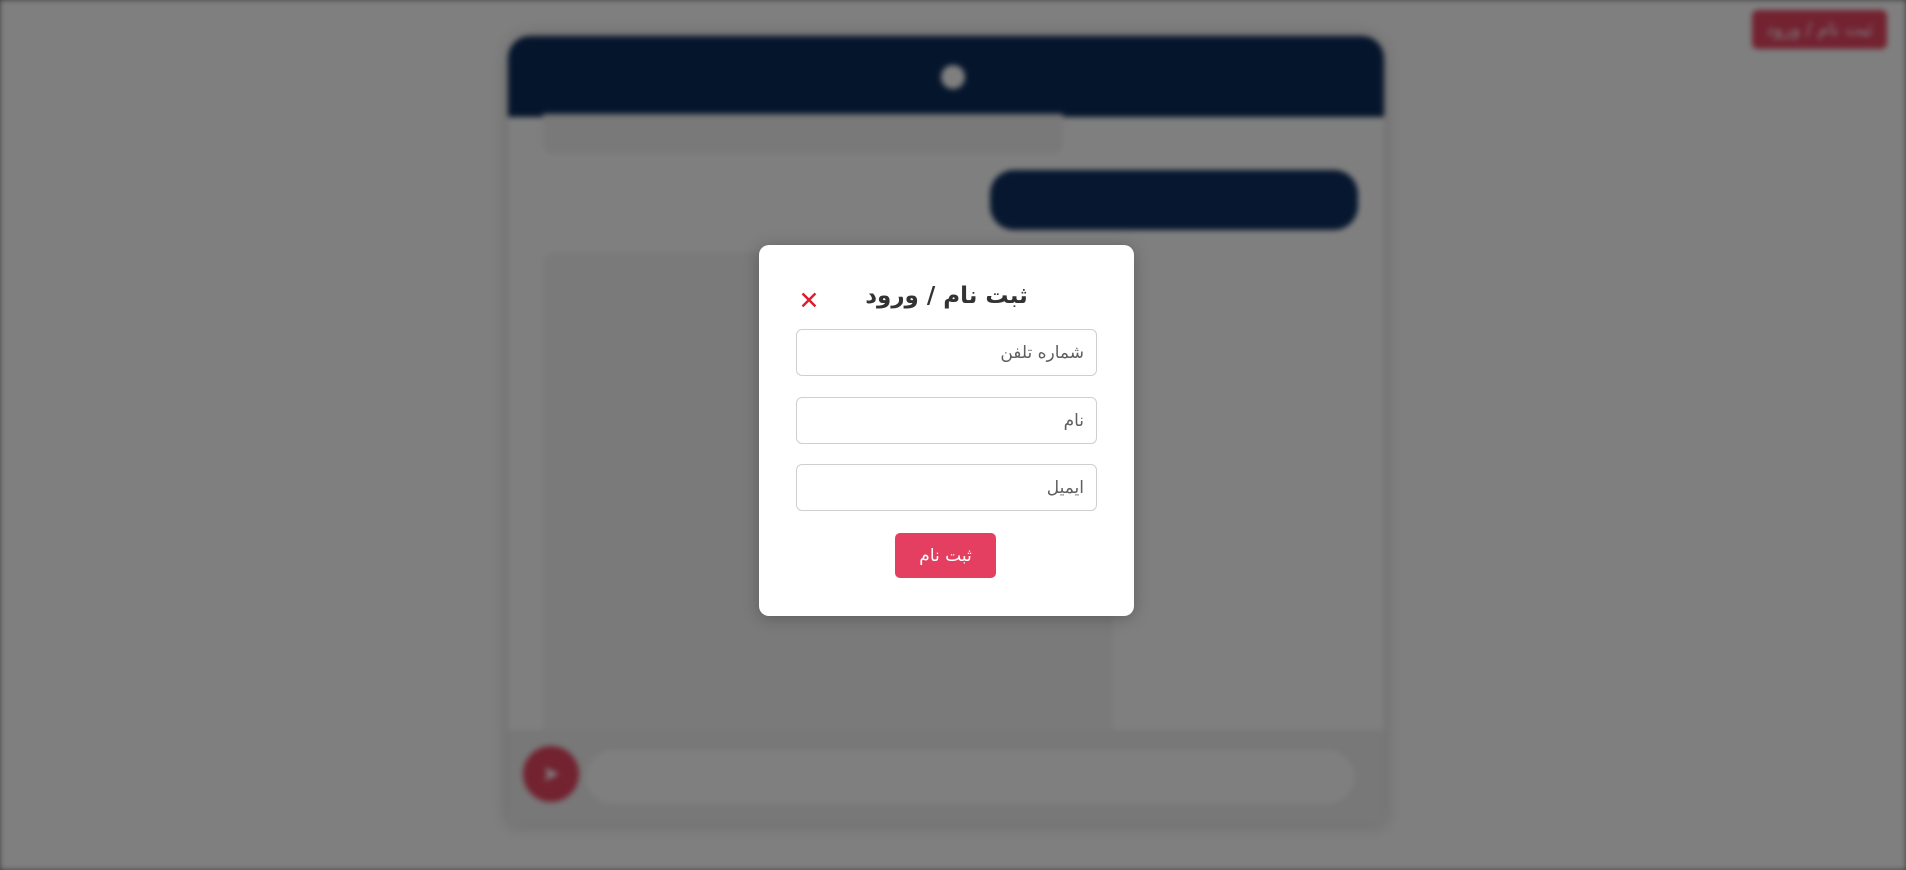  Describe the element at coordinates (946, 487) in the screenshot. I see `email-field` at that location.